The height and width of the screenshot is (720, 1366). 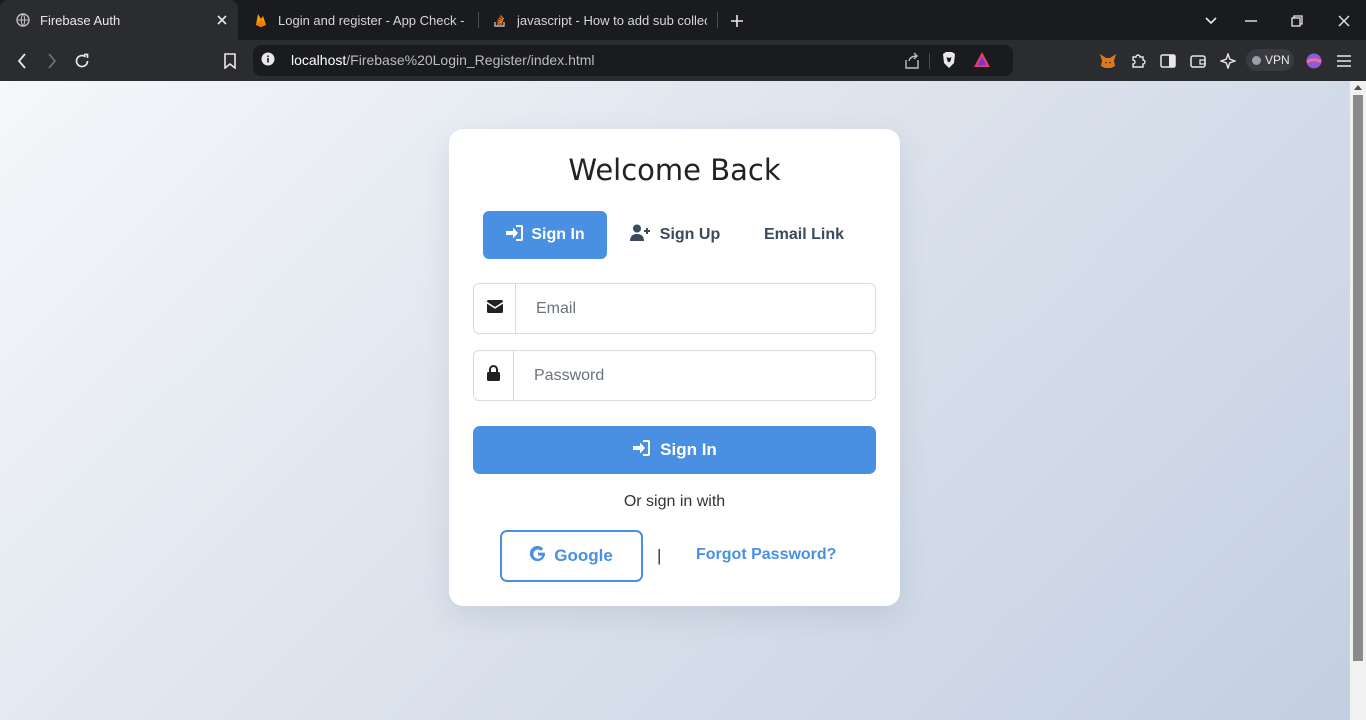 I want to click on tab-title: javascript - How to add sub collectio, so click(x=612, y=20).